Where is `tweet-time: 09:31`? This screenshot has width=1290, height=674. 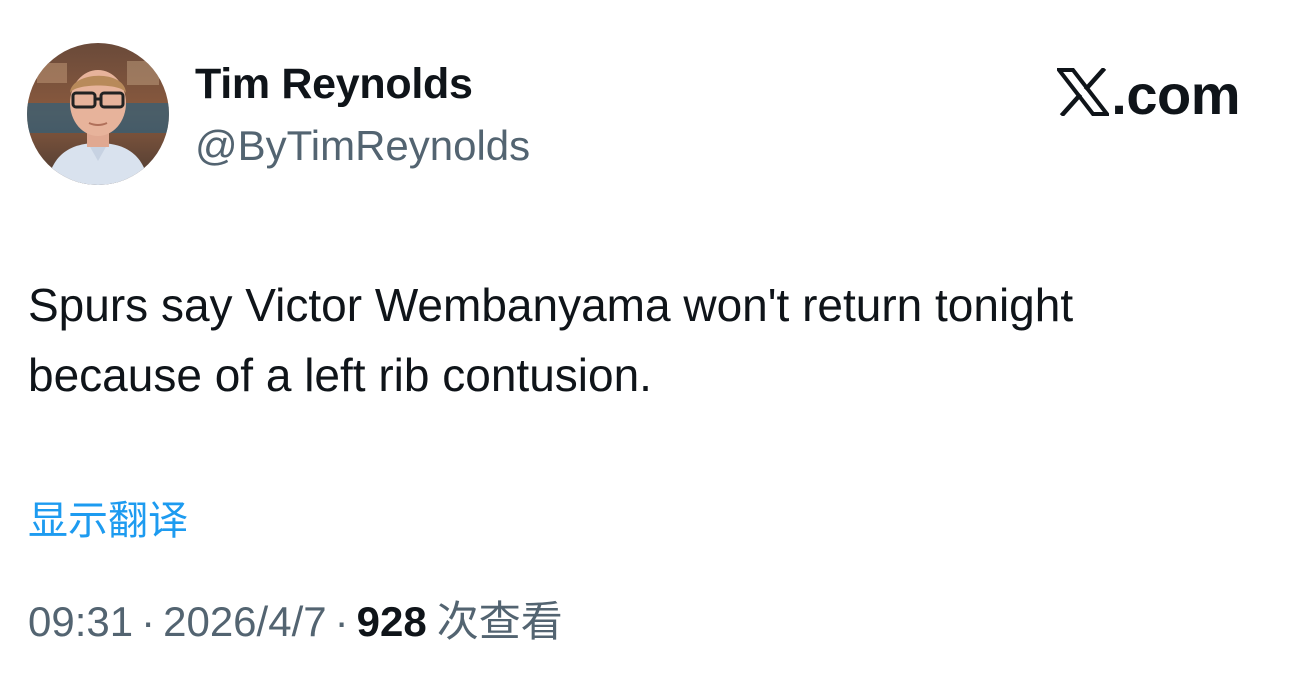 tweet-time: 09:31 is located at coordinates (80, 622).